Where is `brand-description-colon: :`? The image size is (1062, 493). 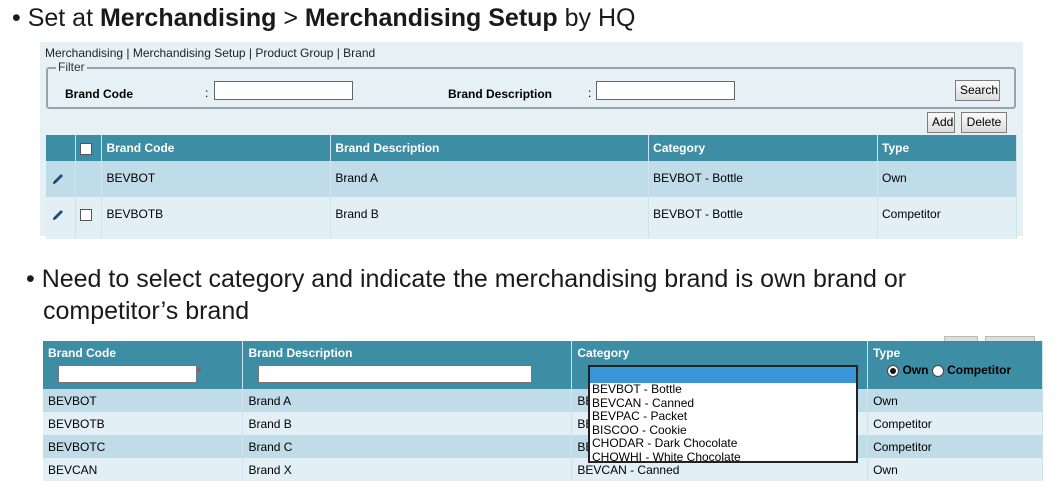
brand-description-colon: : is located at coordinates (590, 93).